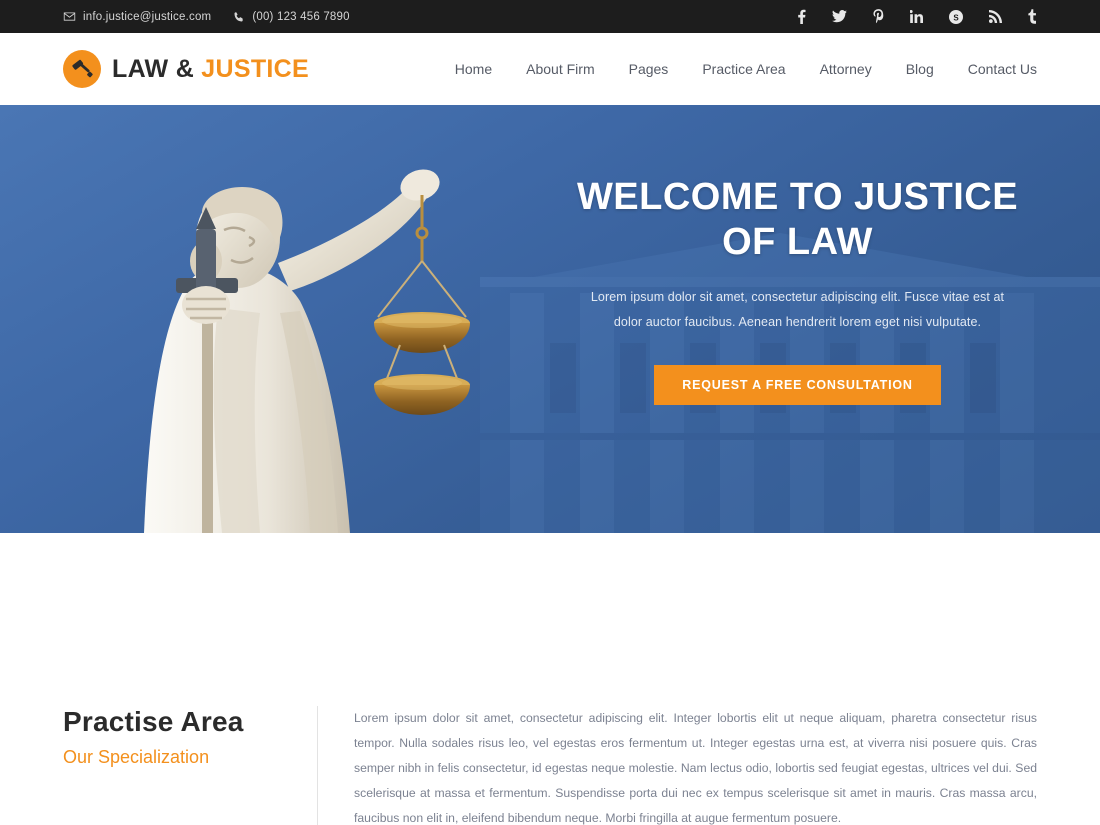  Describe the element at coordinates (995, 16) in the screenshot. I see `rss-icon` at that location.